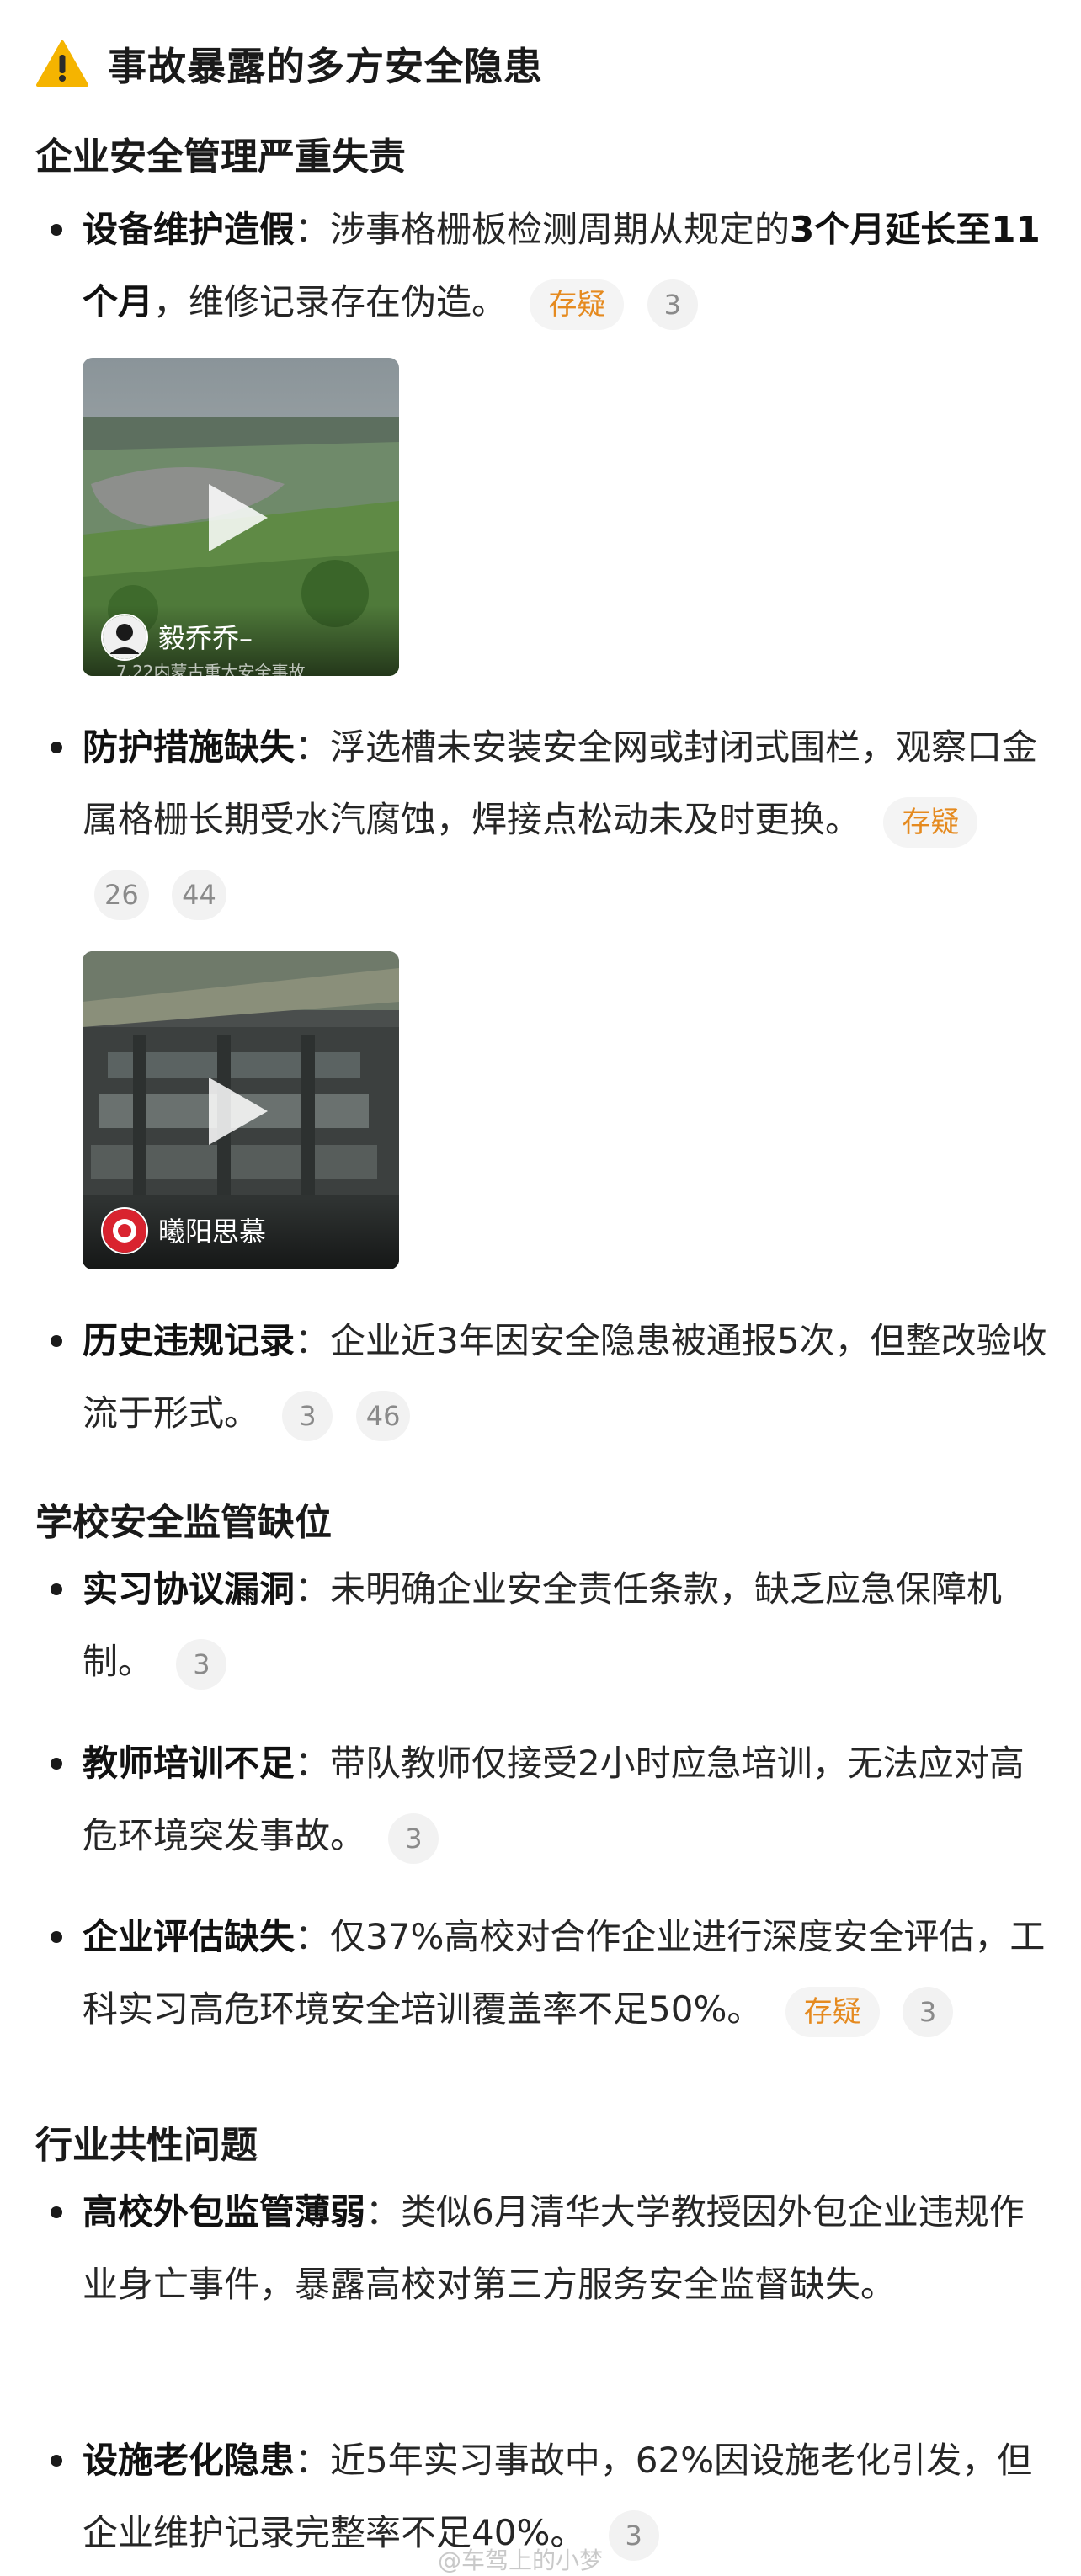 The width and height of the screenshot is (1081, 2576). I want to click on watermark: @车驾上的小梦, so click(521, 2561).